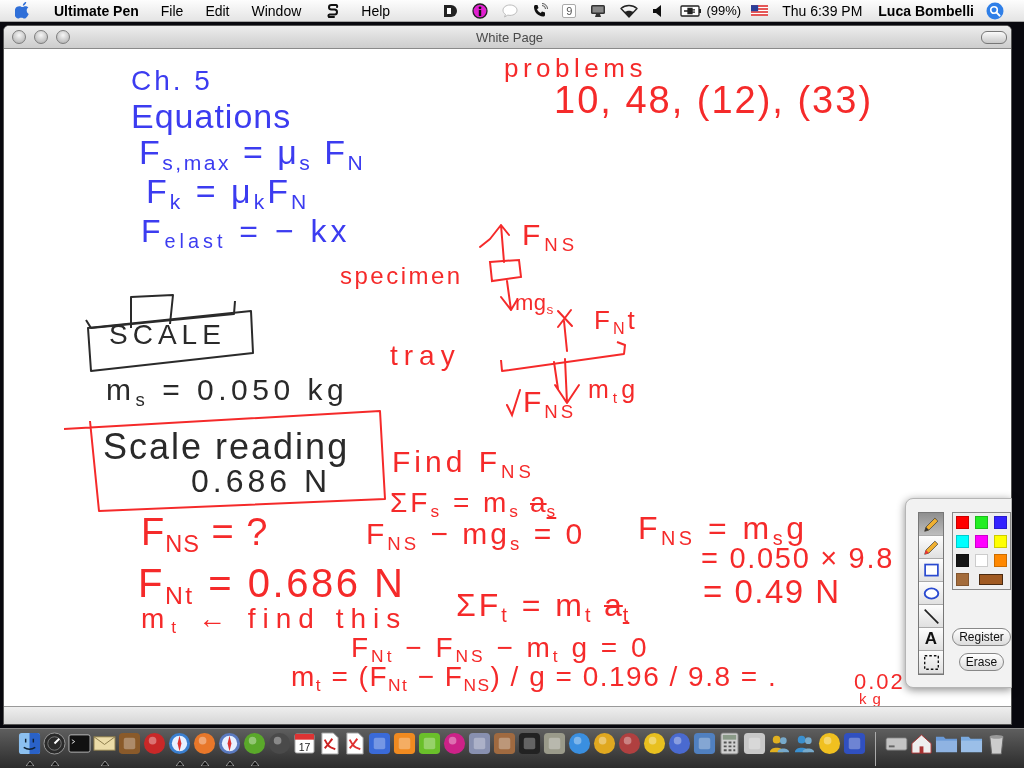 The height and width of the screenshot is (768, 1024). Describe the element at coordinates (543, 503) in the screenshot. I see `handwritten-note: a$_{s}$` at that location.